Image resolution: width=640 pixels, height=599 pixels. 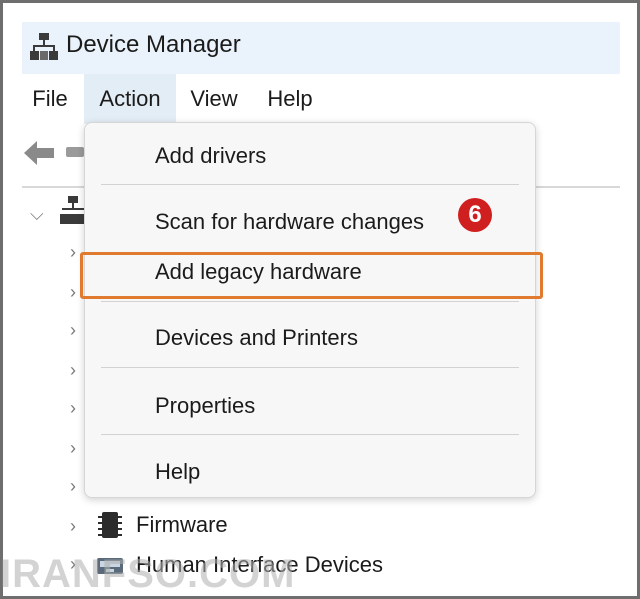 I want to click on tree-item-label: Firmware, so click(x=182, y=524).